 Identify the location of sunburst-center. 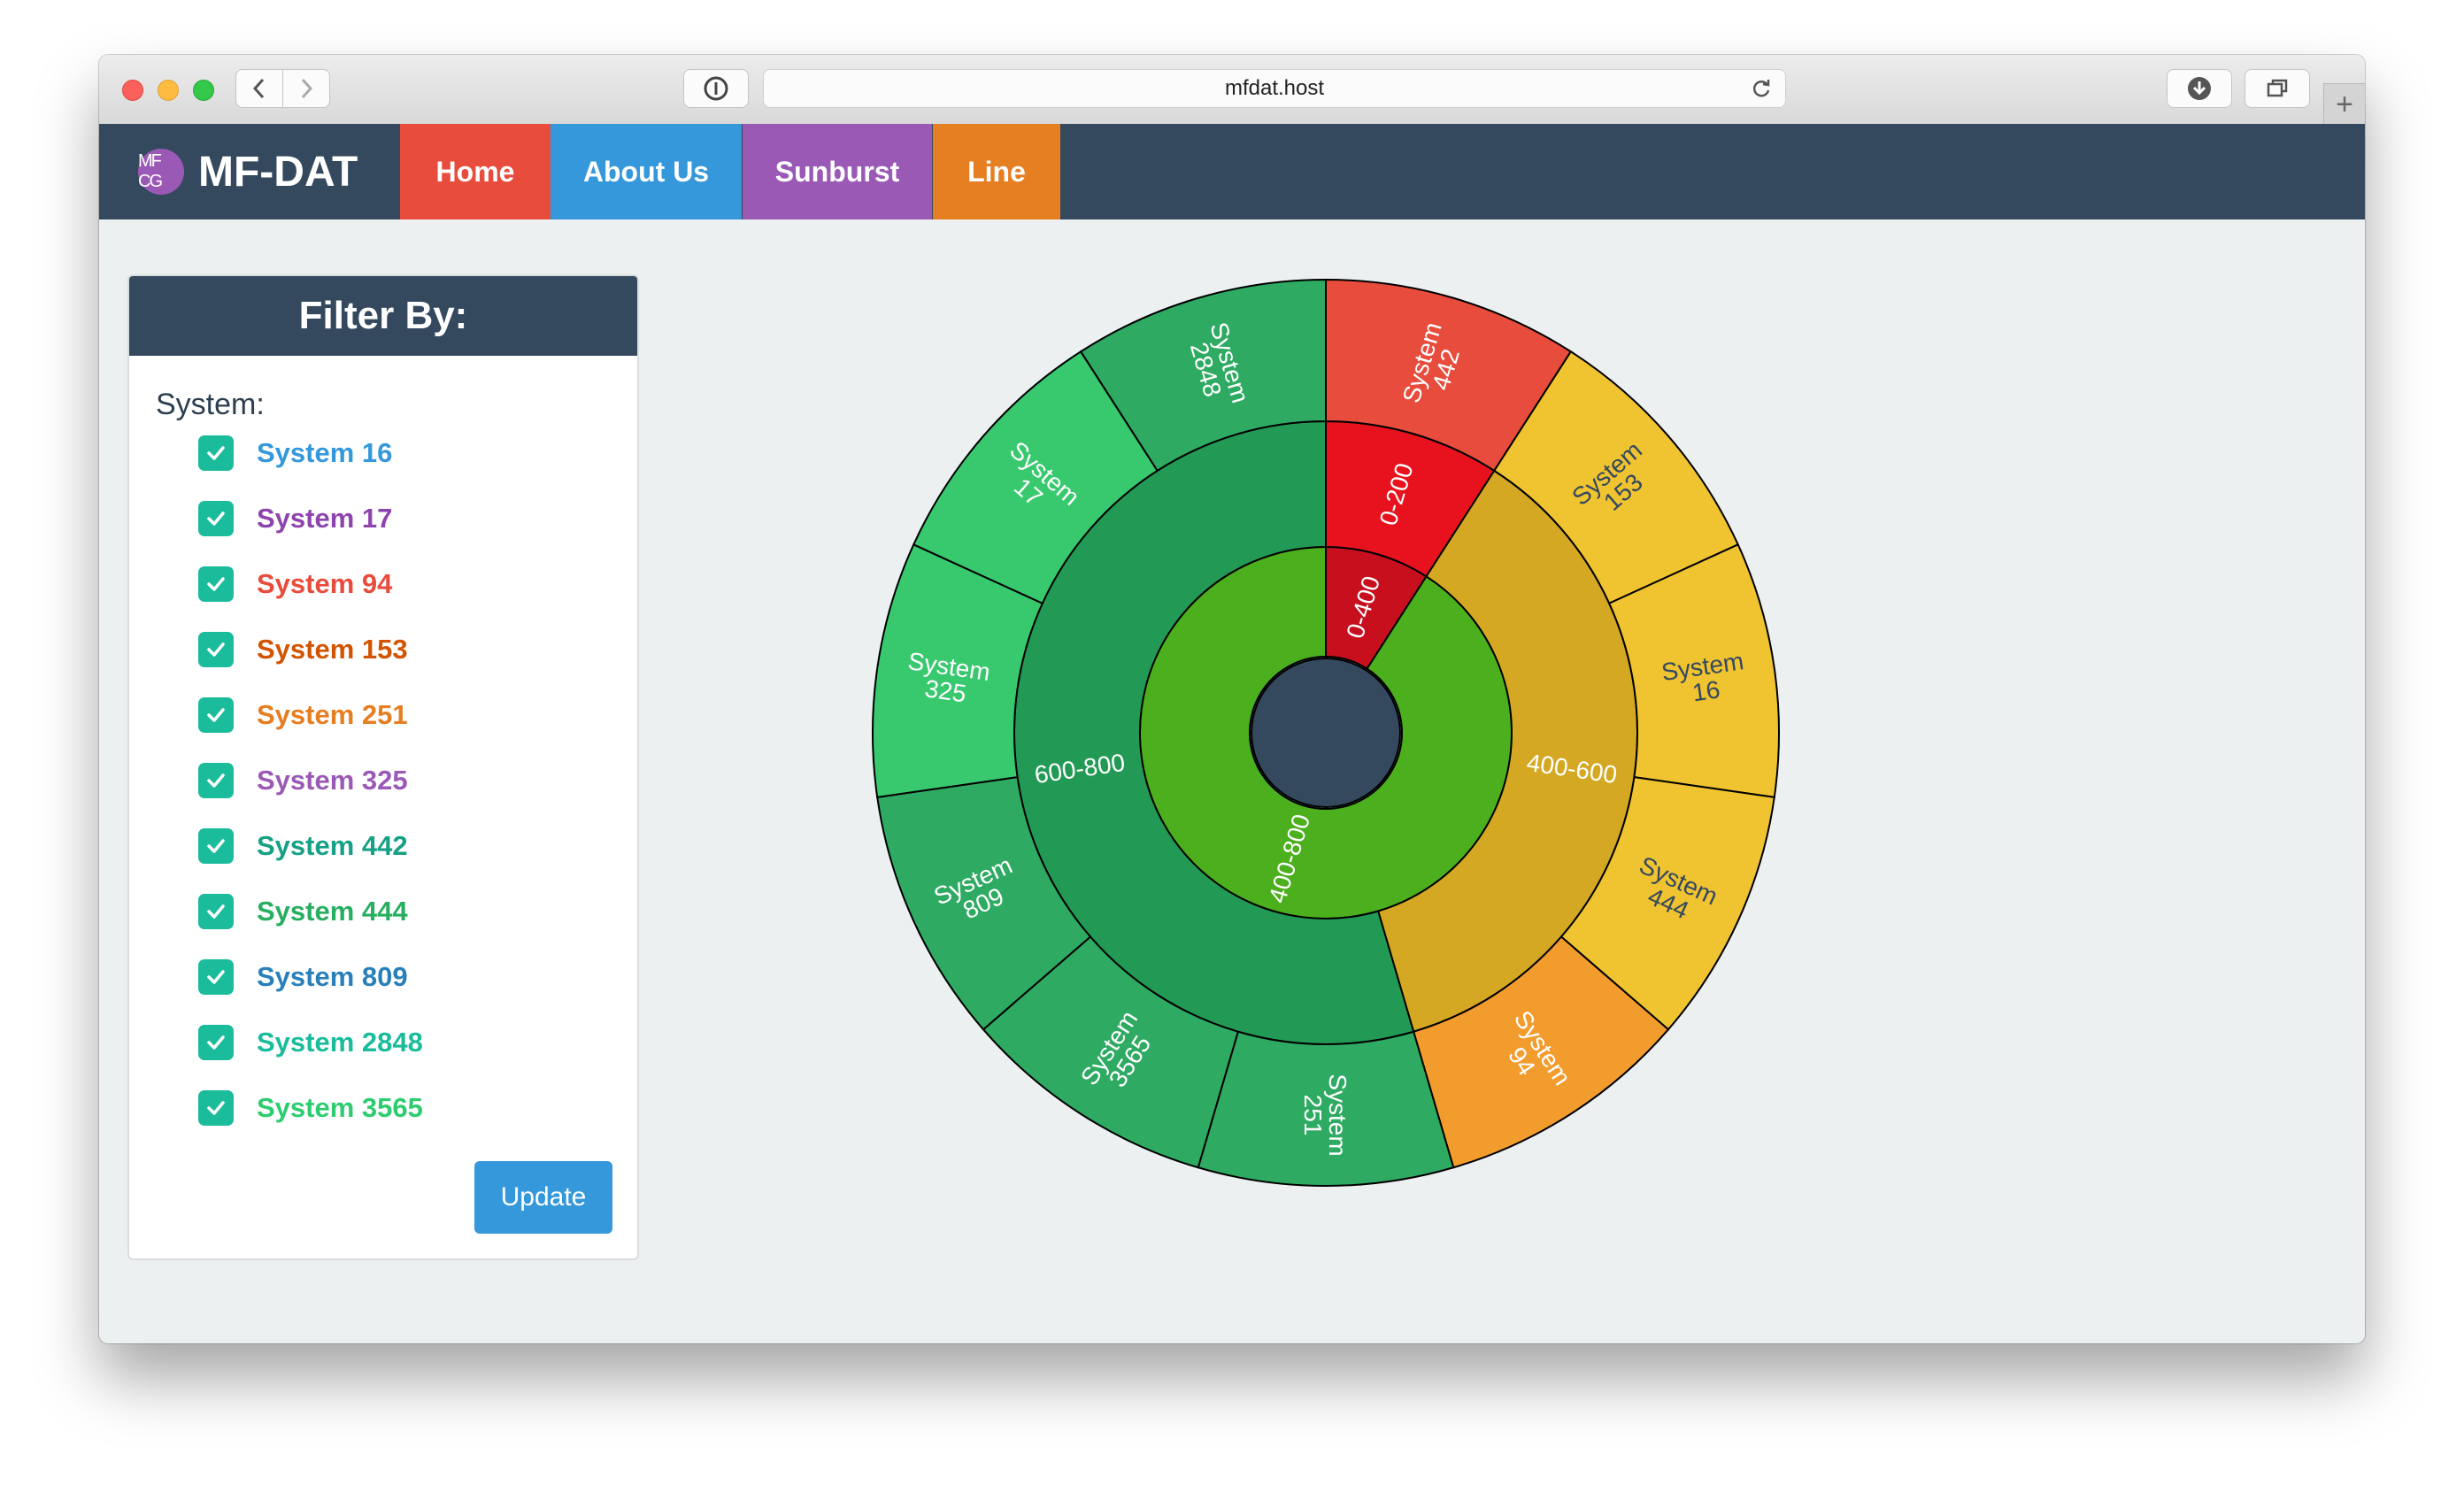
(1326, 733).